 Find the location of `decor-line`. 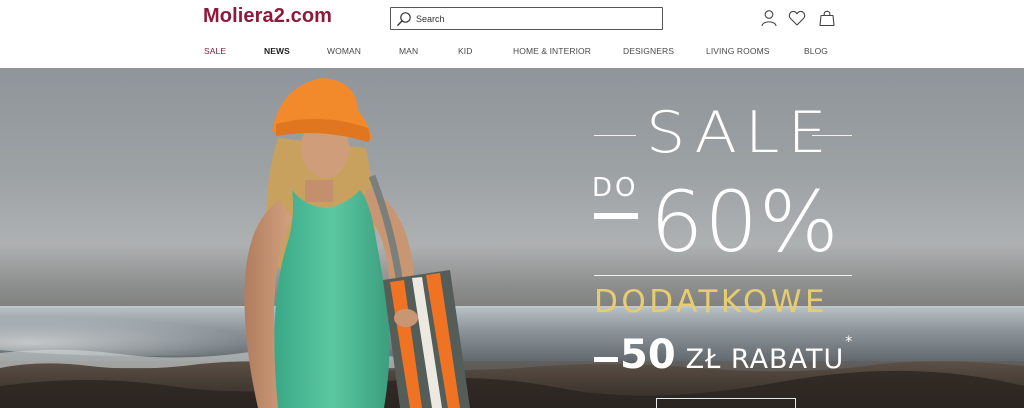

decor-line is located at coordinates (615, 135).